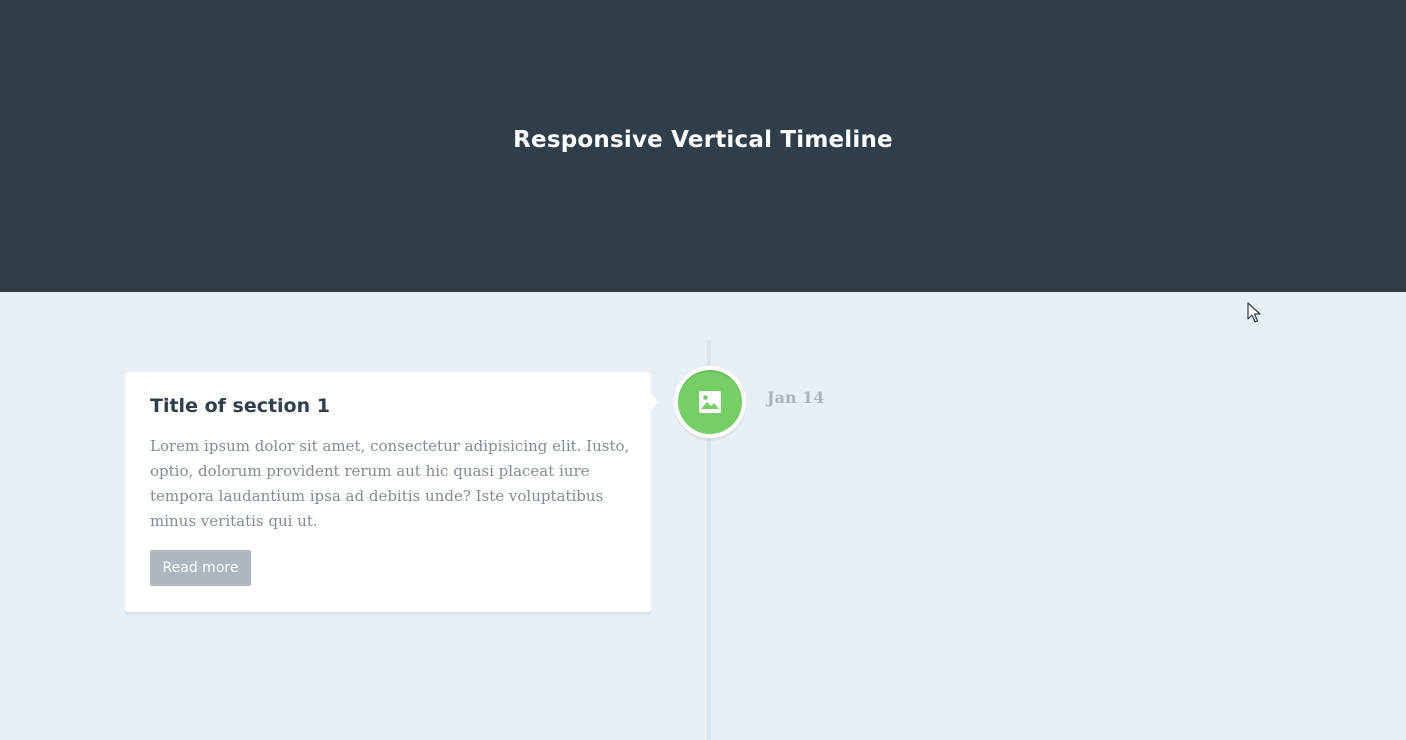  What do you see at coordinates (703, 140) in the screenshot?
I see `page-title: Responsive Vertical Timeline` at bounding box center [703, 140].